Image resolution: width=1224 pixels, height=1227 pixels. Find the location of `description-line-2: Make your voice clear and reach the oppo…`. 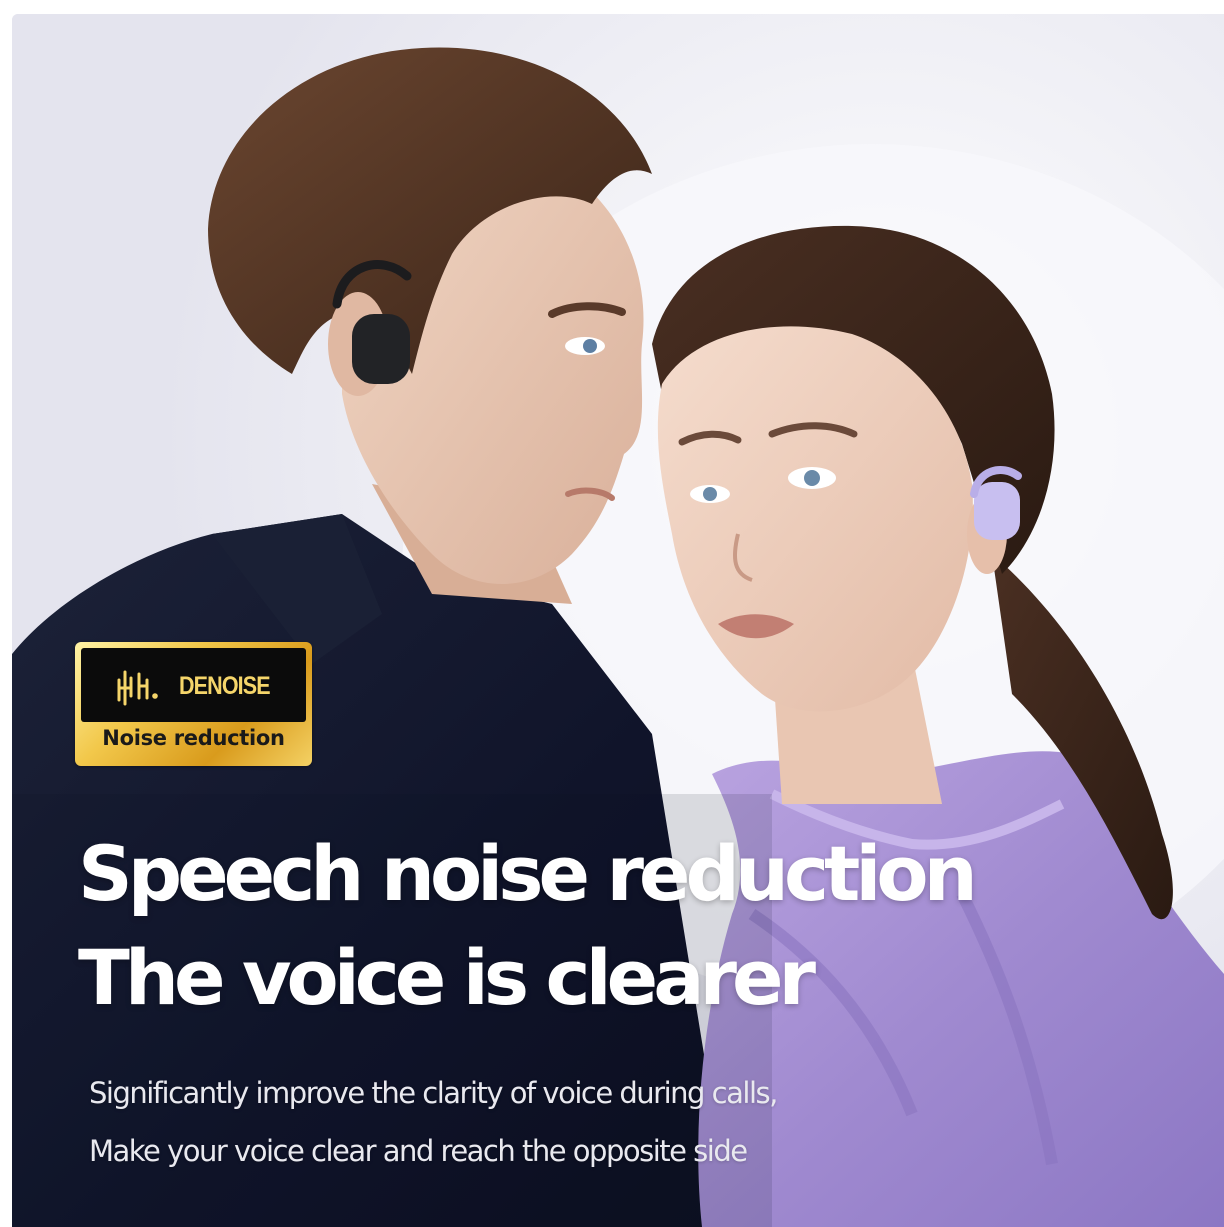

description-line-2: Make your voice clear and reach the oppo… is located at coordinates (418, 1151).